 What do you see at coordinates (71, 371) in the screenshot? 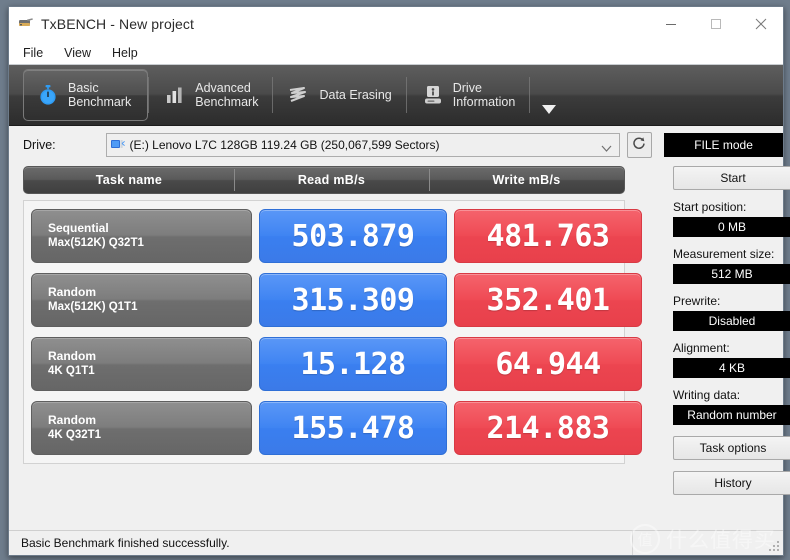
I see `task-name-line2: 4K Q1T1` at bounding box center [71, 371].